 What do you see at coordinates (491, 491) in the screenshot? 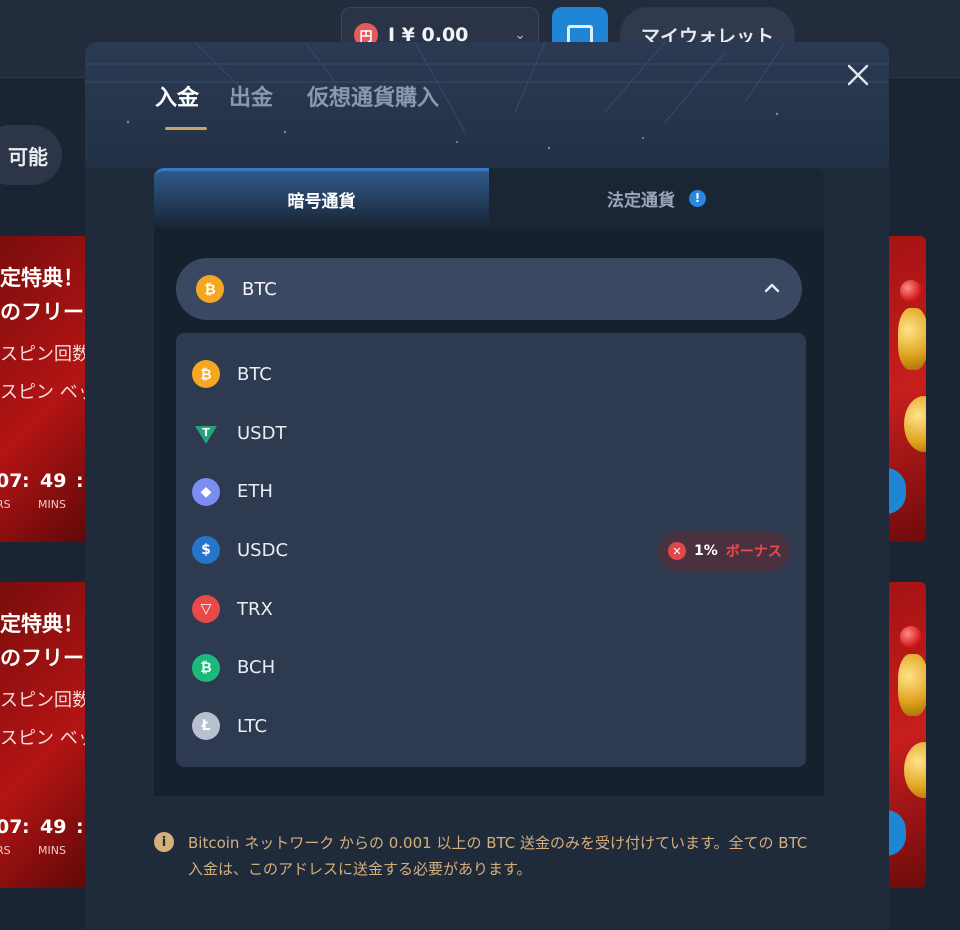
I see `currency-option-eth: ◆ ETH` at bounding box center [491, 491].